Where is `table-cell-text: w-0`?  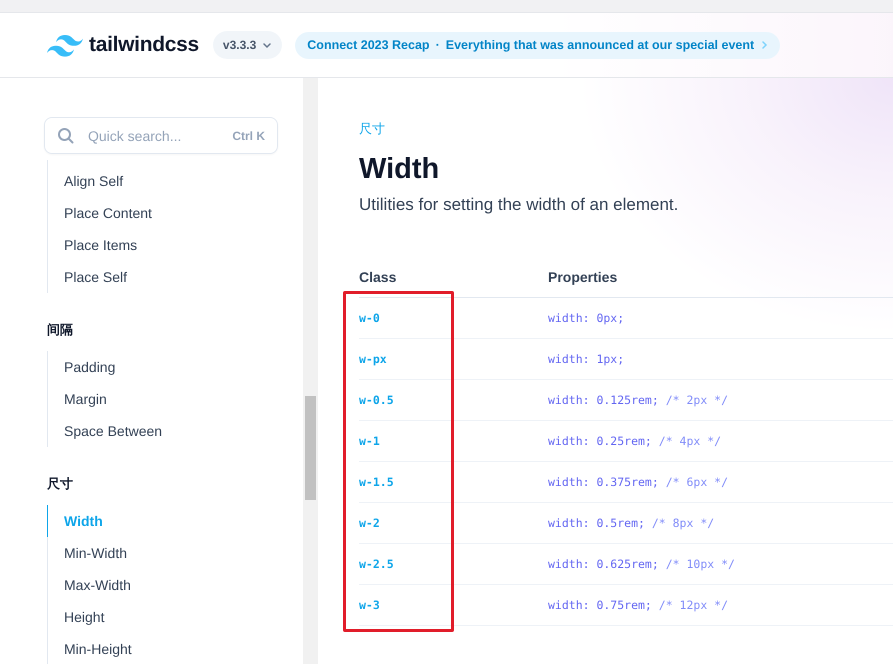
table-cell-text: w-0 is located at coordinates (370, 318).